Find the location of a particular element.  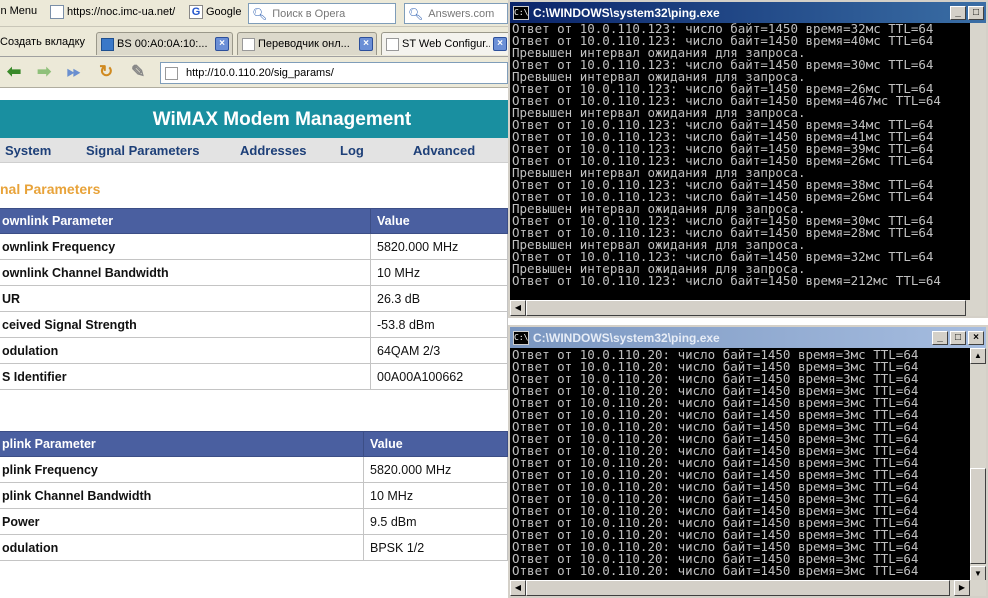

url-text: http://10.0.110.20/sig_params/ is located at coordinates (260, 73).